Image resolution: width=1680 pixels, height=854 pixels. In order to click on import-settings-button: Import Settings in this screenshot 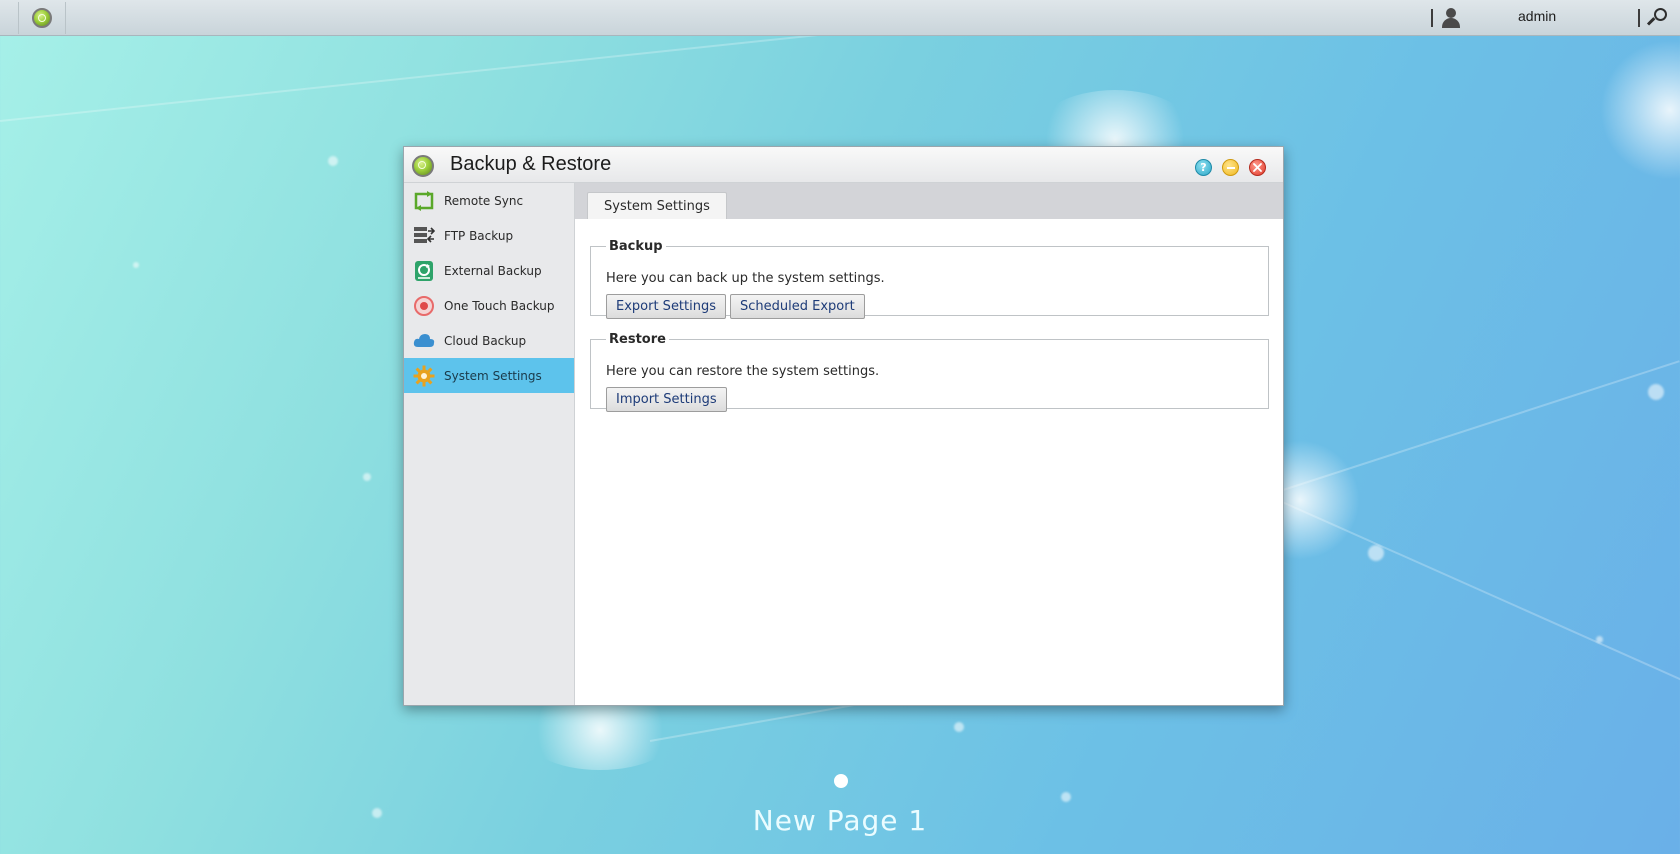, I will do `click(666, 399)`.